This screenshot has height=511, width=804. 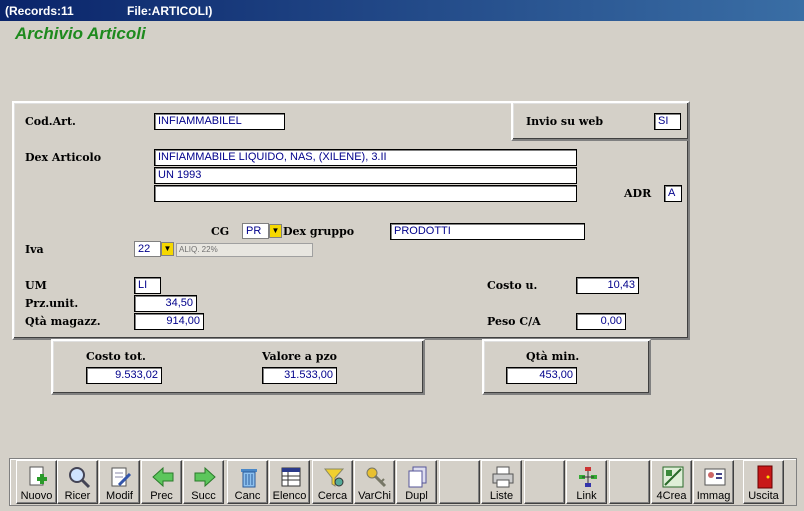 I want to click on toolbar-button-label: Prec, so click(x=161, y=496).